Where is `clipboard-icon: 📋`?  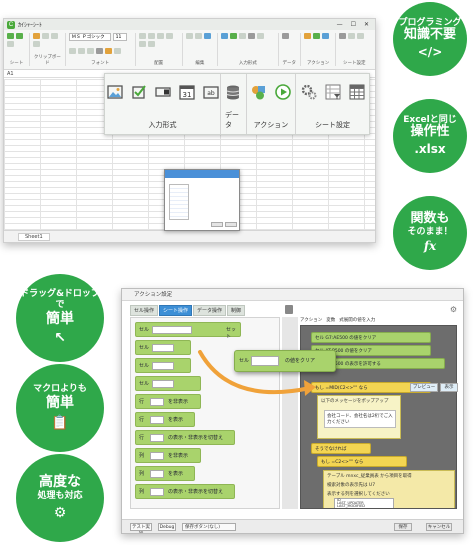
clipboard-icon: 📋 is located at coordinates (60, 422).